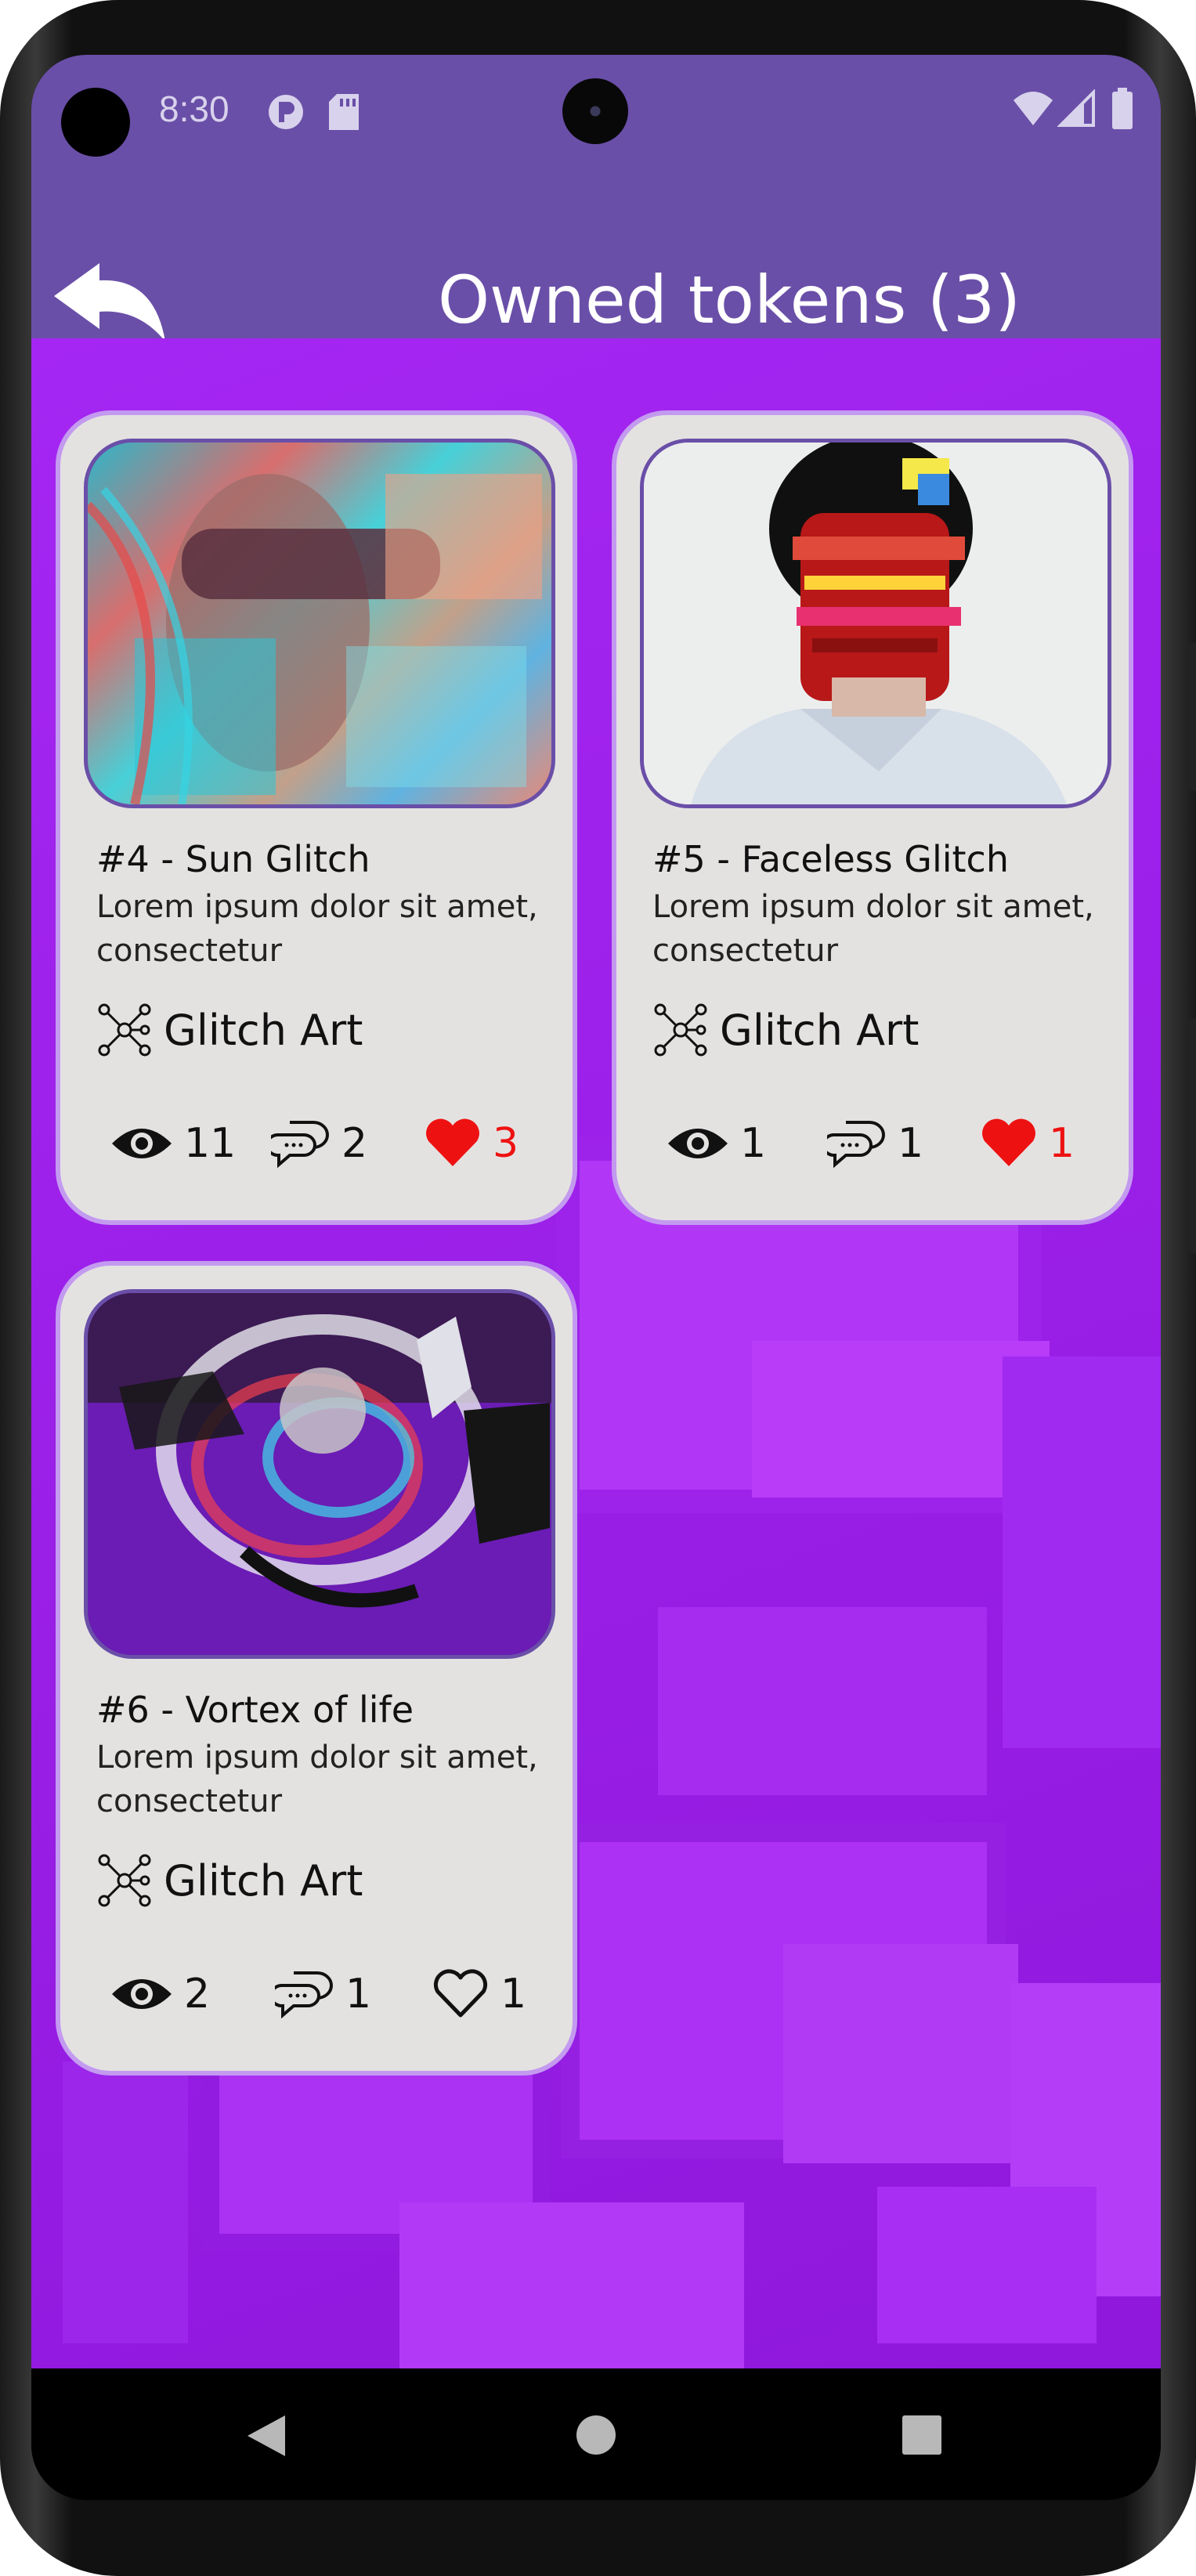  I want to click on views-stat: 11, so click(173, 1143).